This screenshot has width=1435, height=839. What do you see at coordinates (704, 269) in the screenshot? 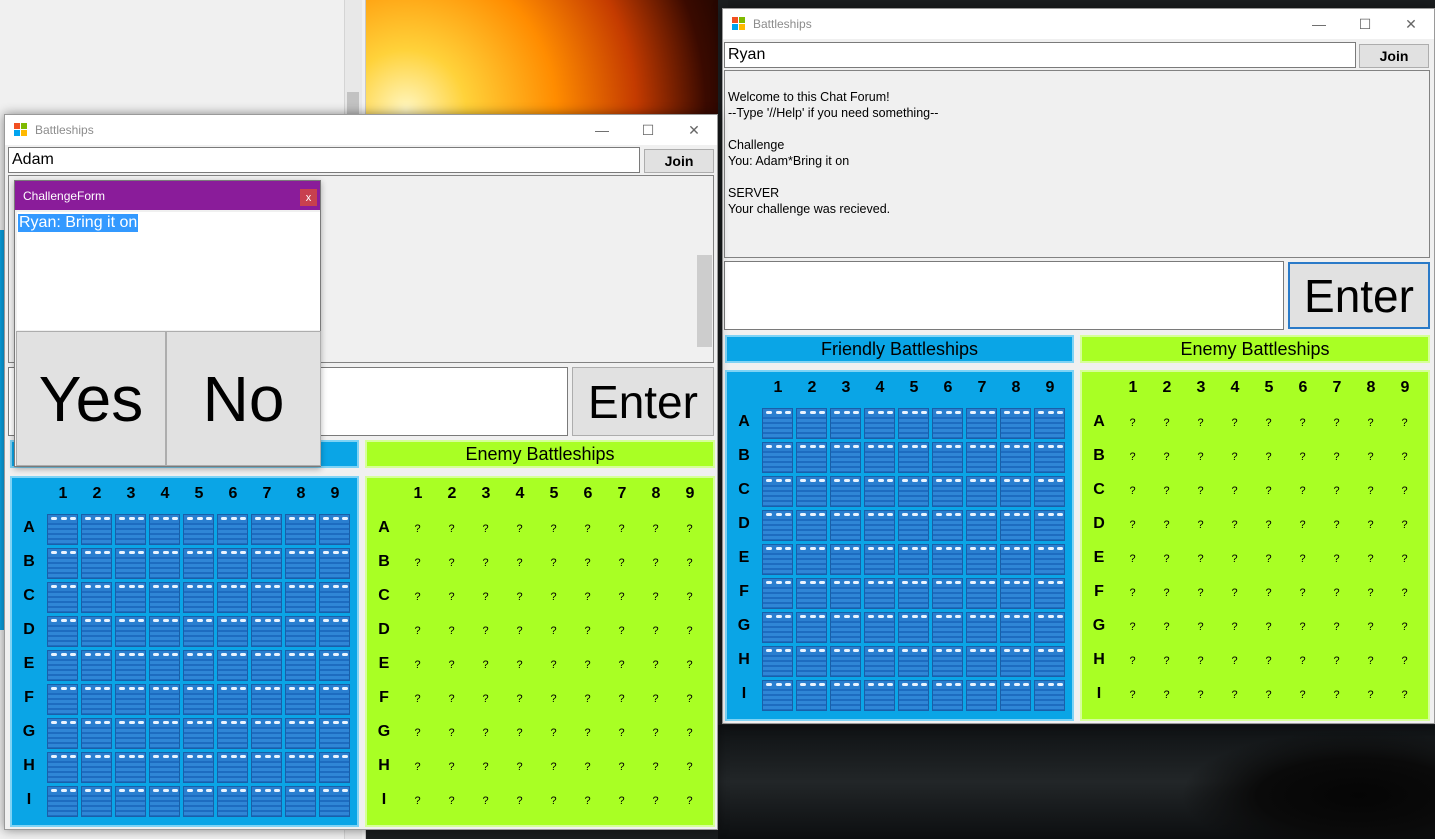
I see `chat-scrollbar` at bounding box center [704, 269].